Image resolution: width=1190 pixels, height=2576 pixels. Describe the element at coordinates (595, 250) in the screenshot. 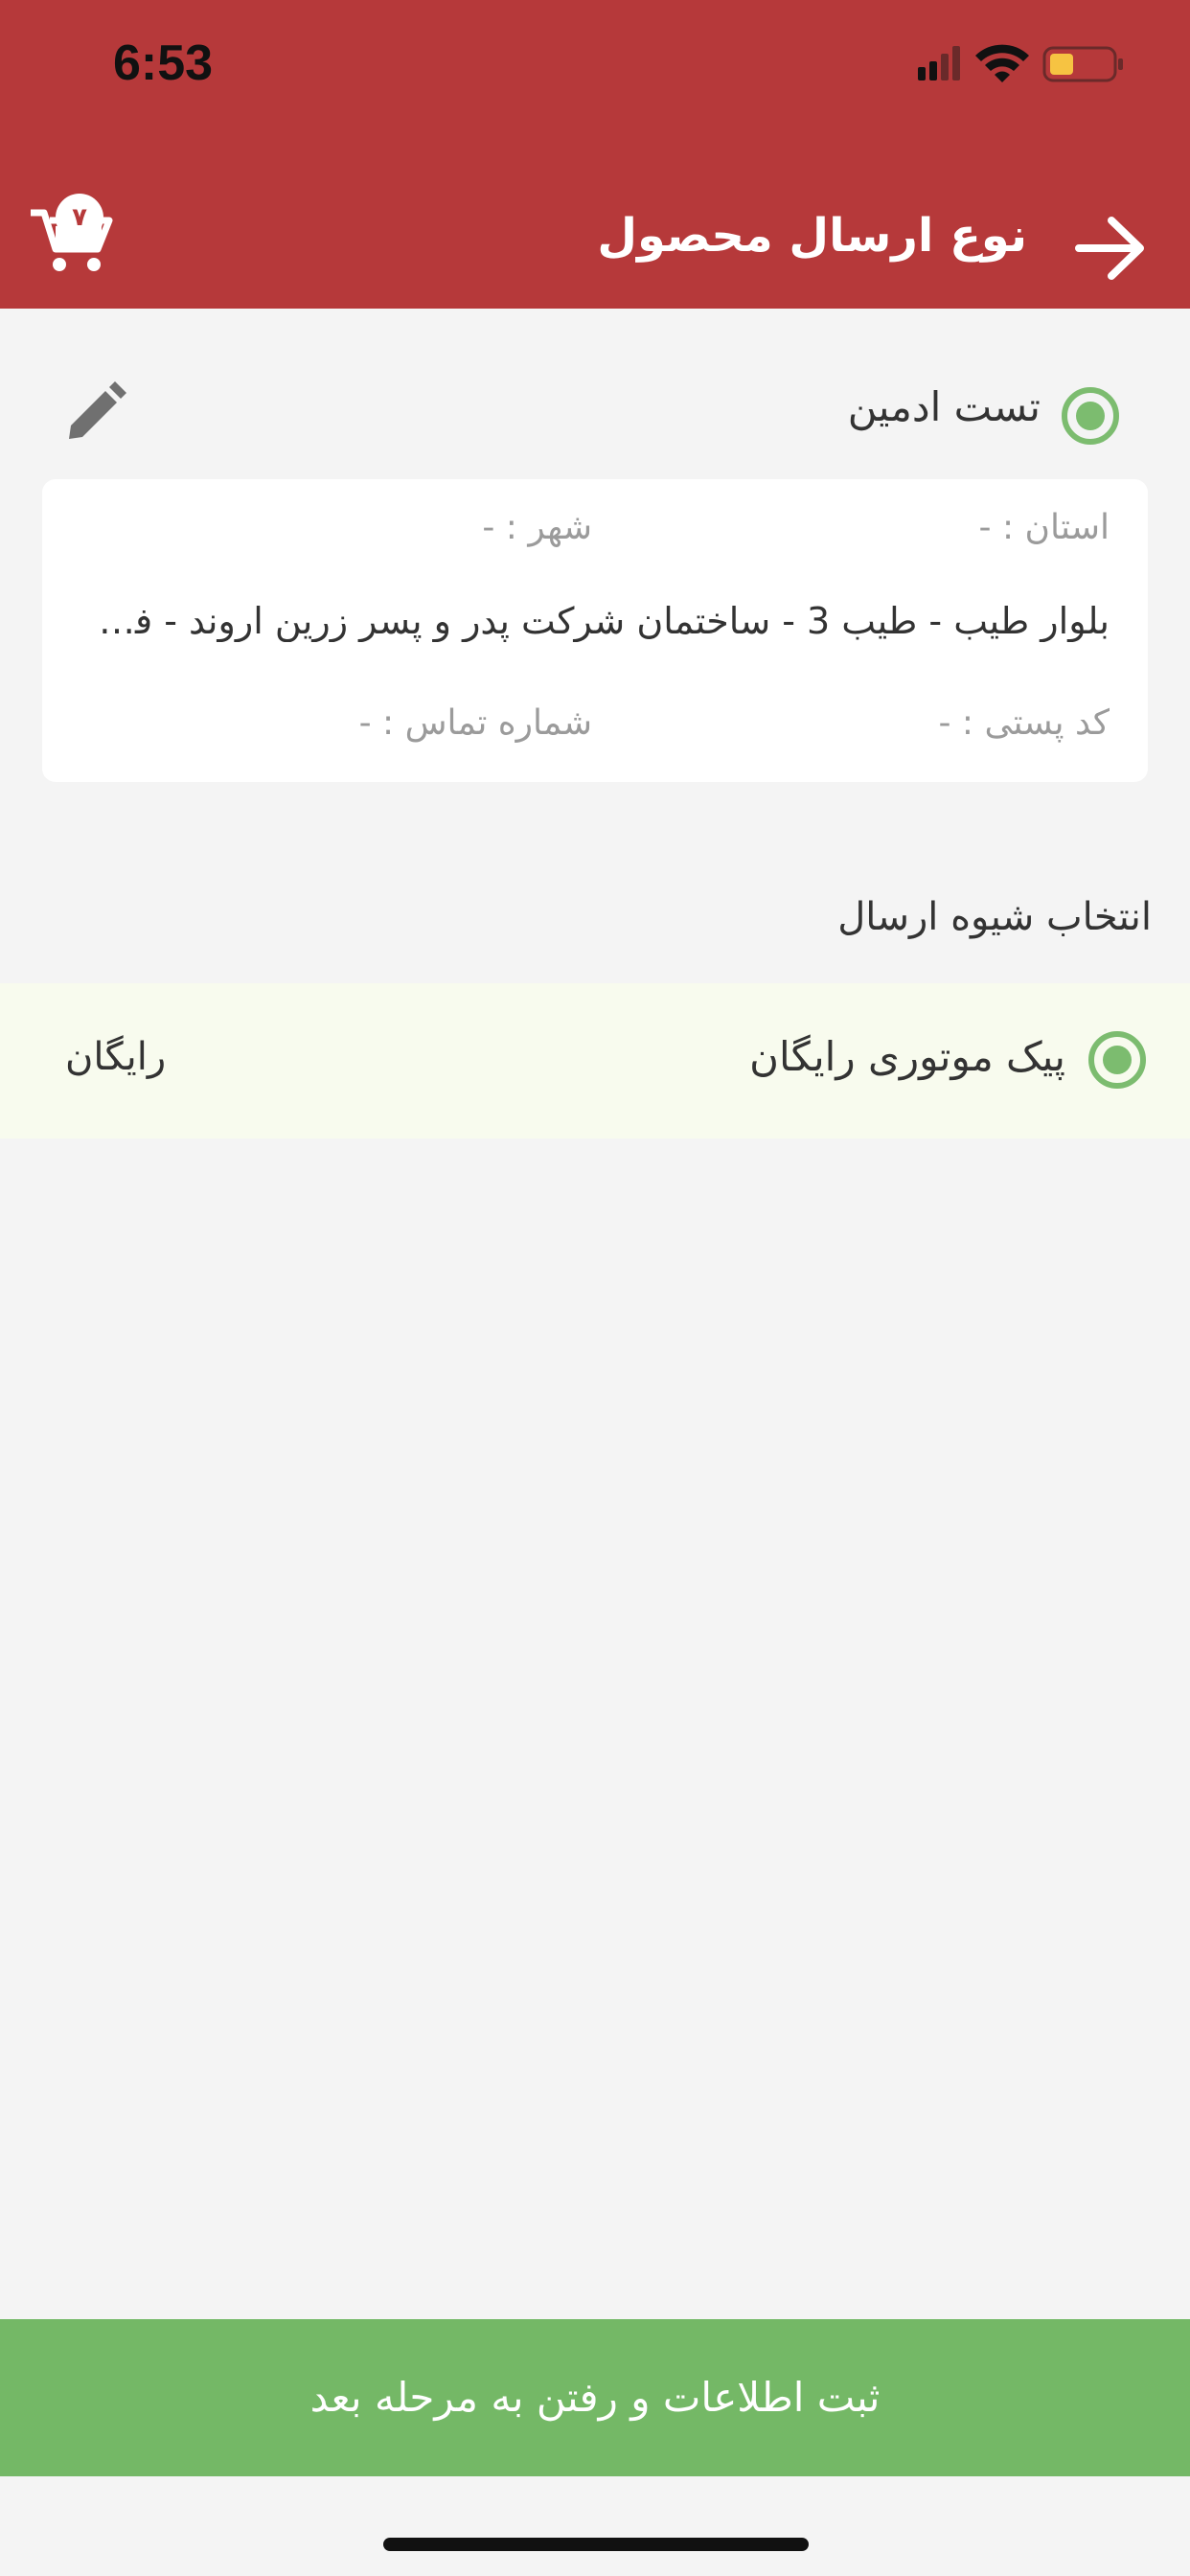

I see `title-bar: نوع ارسال محصول` at that location.